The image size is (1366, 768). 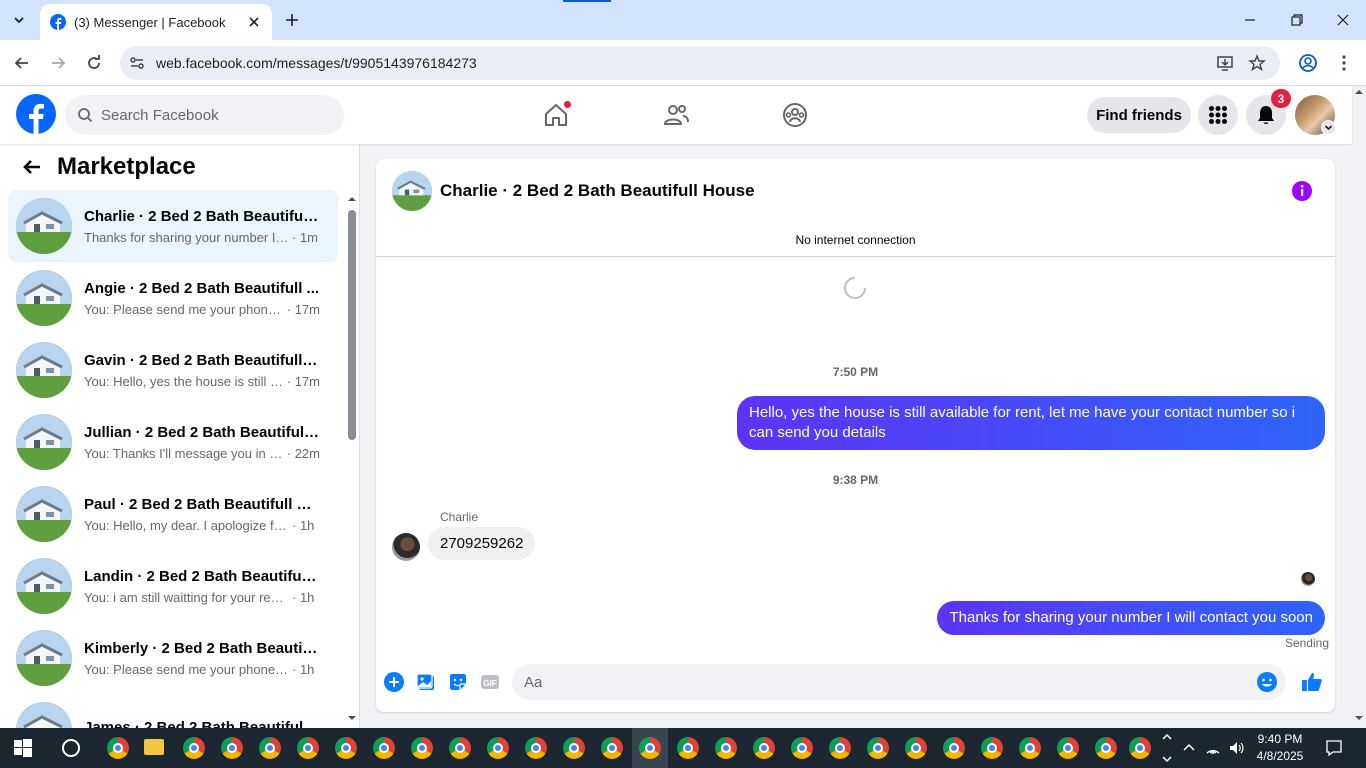 What do you see at coordinates (154, 747) in the screenshot?
I see `file-explorer-icon` at bounding box center [154, 747].